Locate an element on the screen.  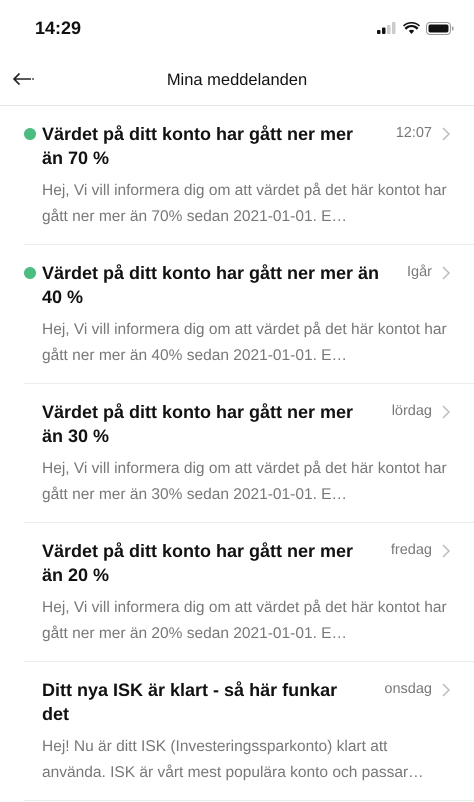
message-time: Igår is located at coordinates (419, 271).